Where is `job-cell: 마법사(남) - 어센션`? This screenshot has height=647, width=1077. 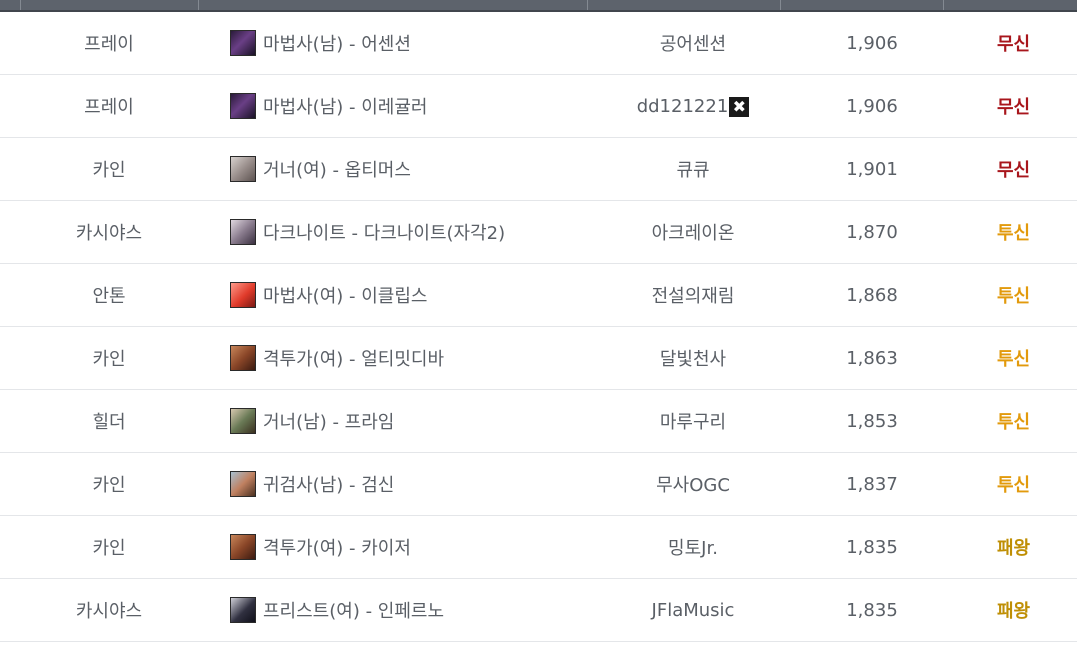
job-cell: 마법사(남) - 어센션 is located at coordinates (405, 43).